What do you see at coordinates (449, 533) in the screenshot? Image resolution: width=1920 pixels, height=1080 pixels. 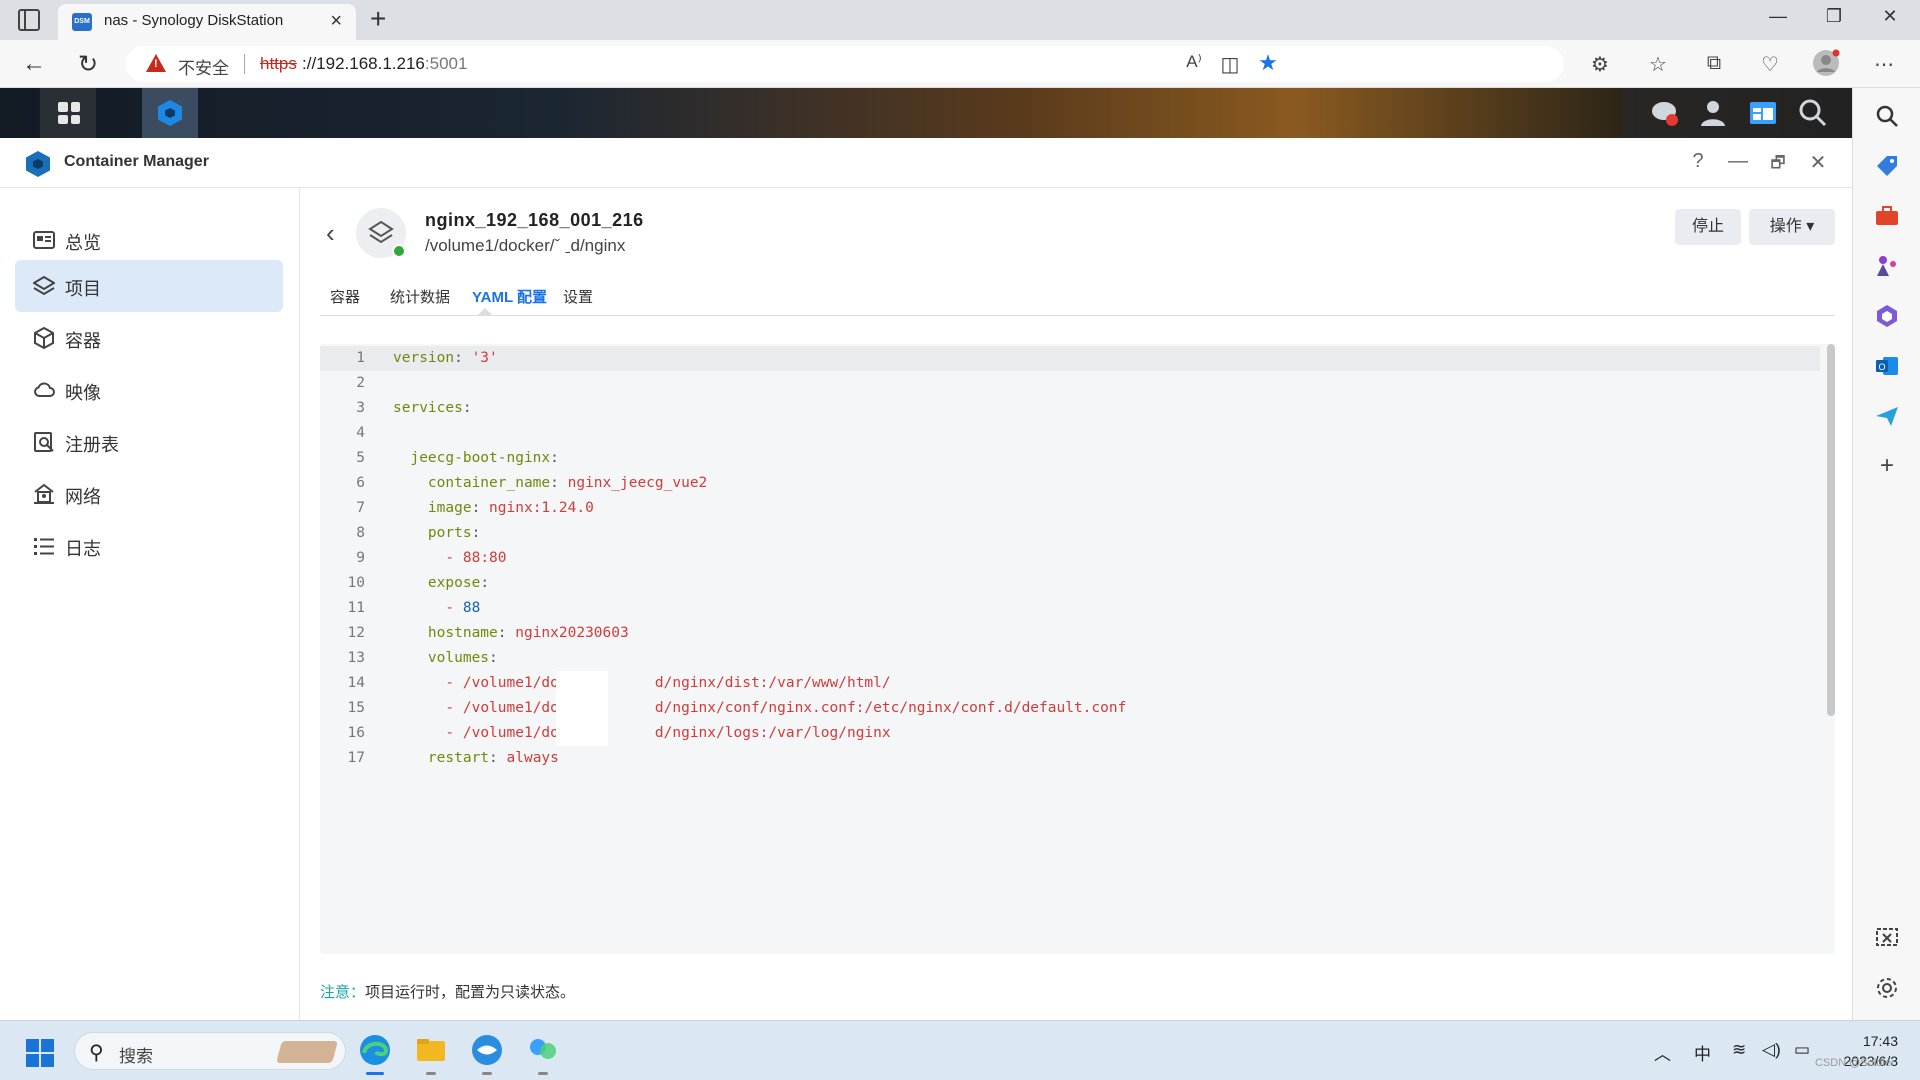 I see `yaml-key: ports` at bounding box center [449, 533].